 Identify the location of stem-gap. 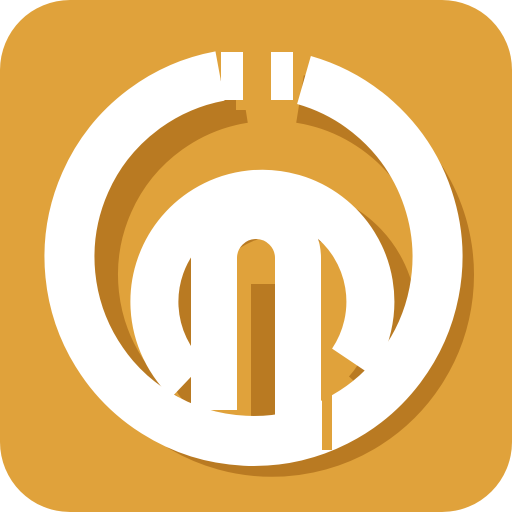
(327, 420).